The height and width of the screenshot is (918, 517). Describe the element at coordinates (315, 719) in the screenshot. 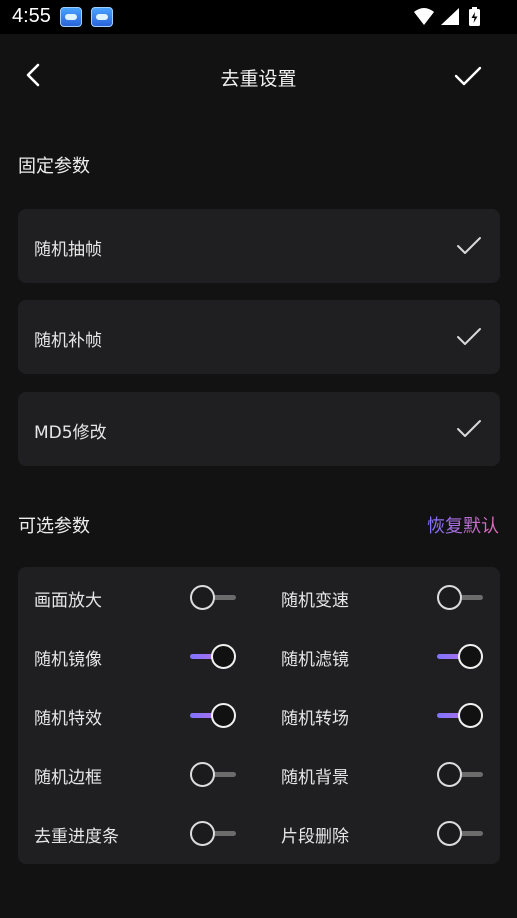

I see `option-label: 随机转场` at that location.